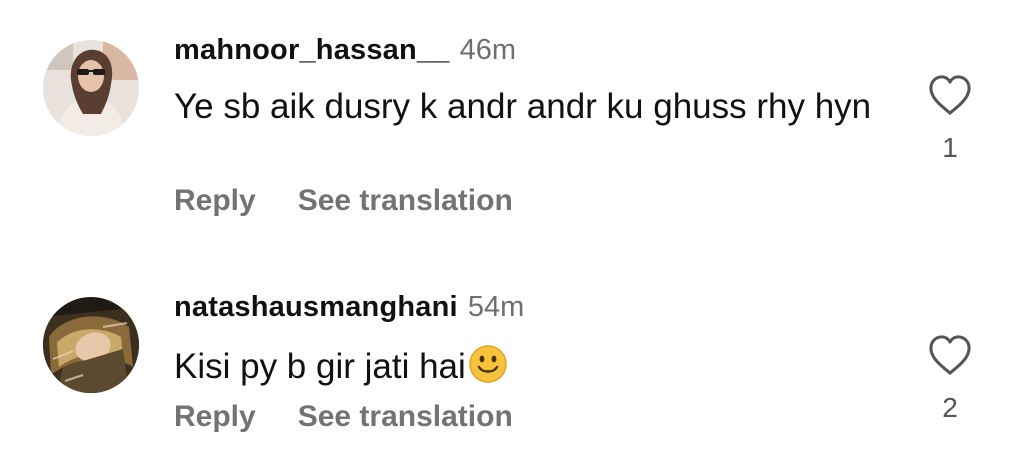 This screenshot has width=1024, height=471. I want to click on comment-header: mahnoor_hassan__ 46m, so click(345, 50).